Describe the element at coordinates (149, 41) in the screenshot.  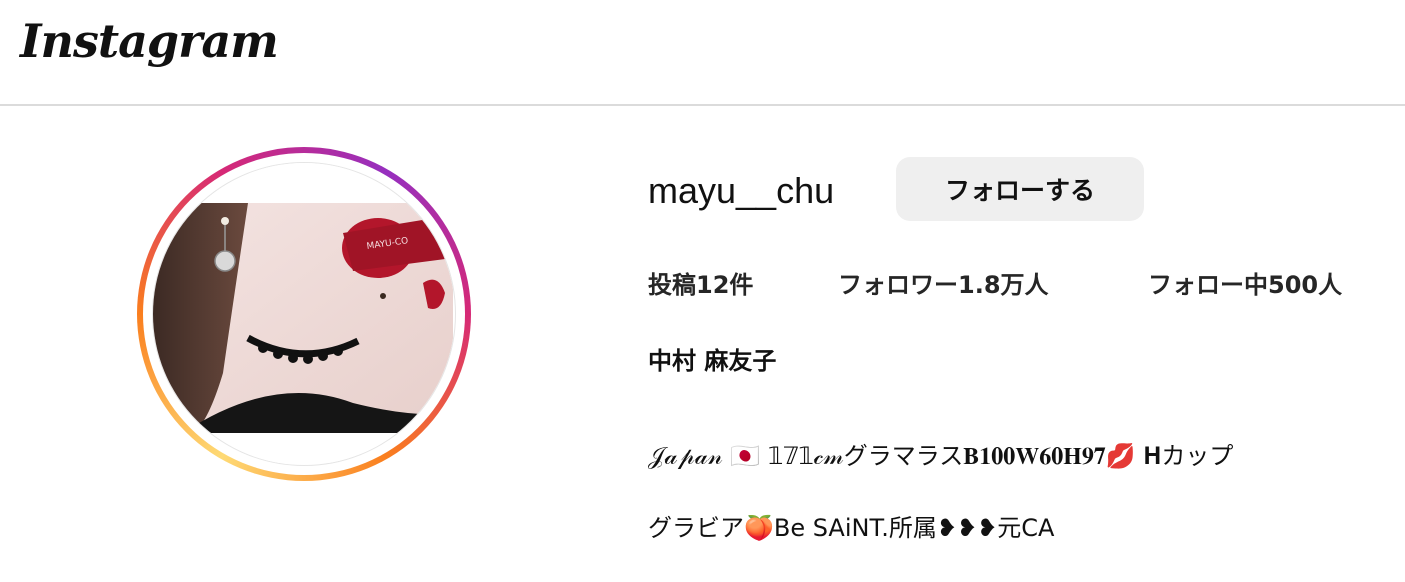
I see `instagram-logo: Instagram` at that location.